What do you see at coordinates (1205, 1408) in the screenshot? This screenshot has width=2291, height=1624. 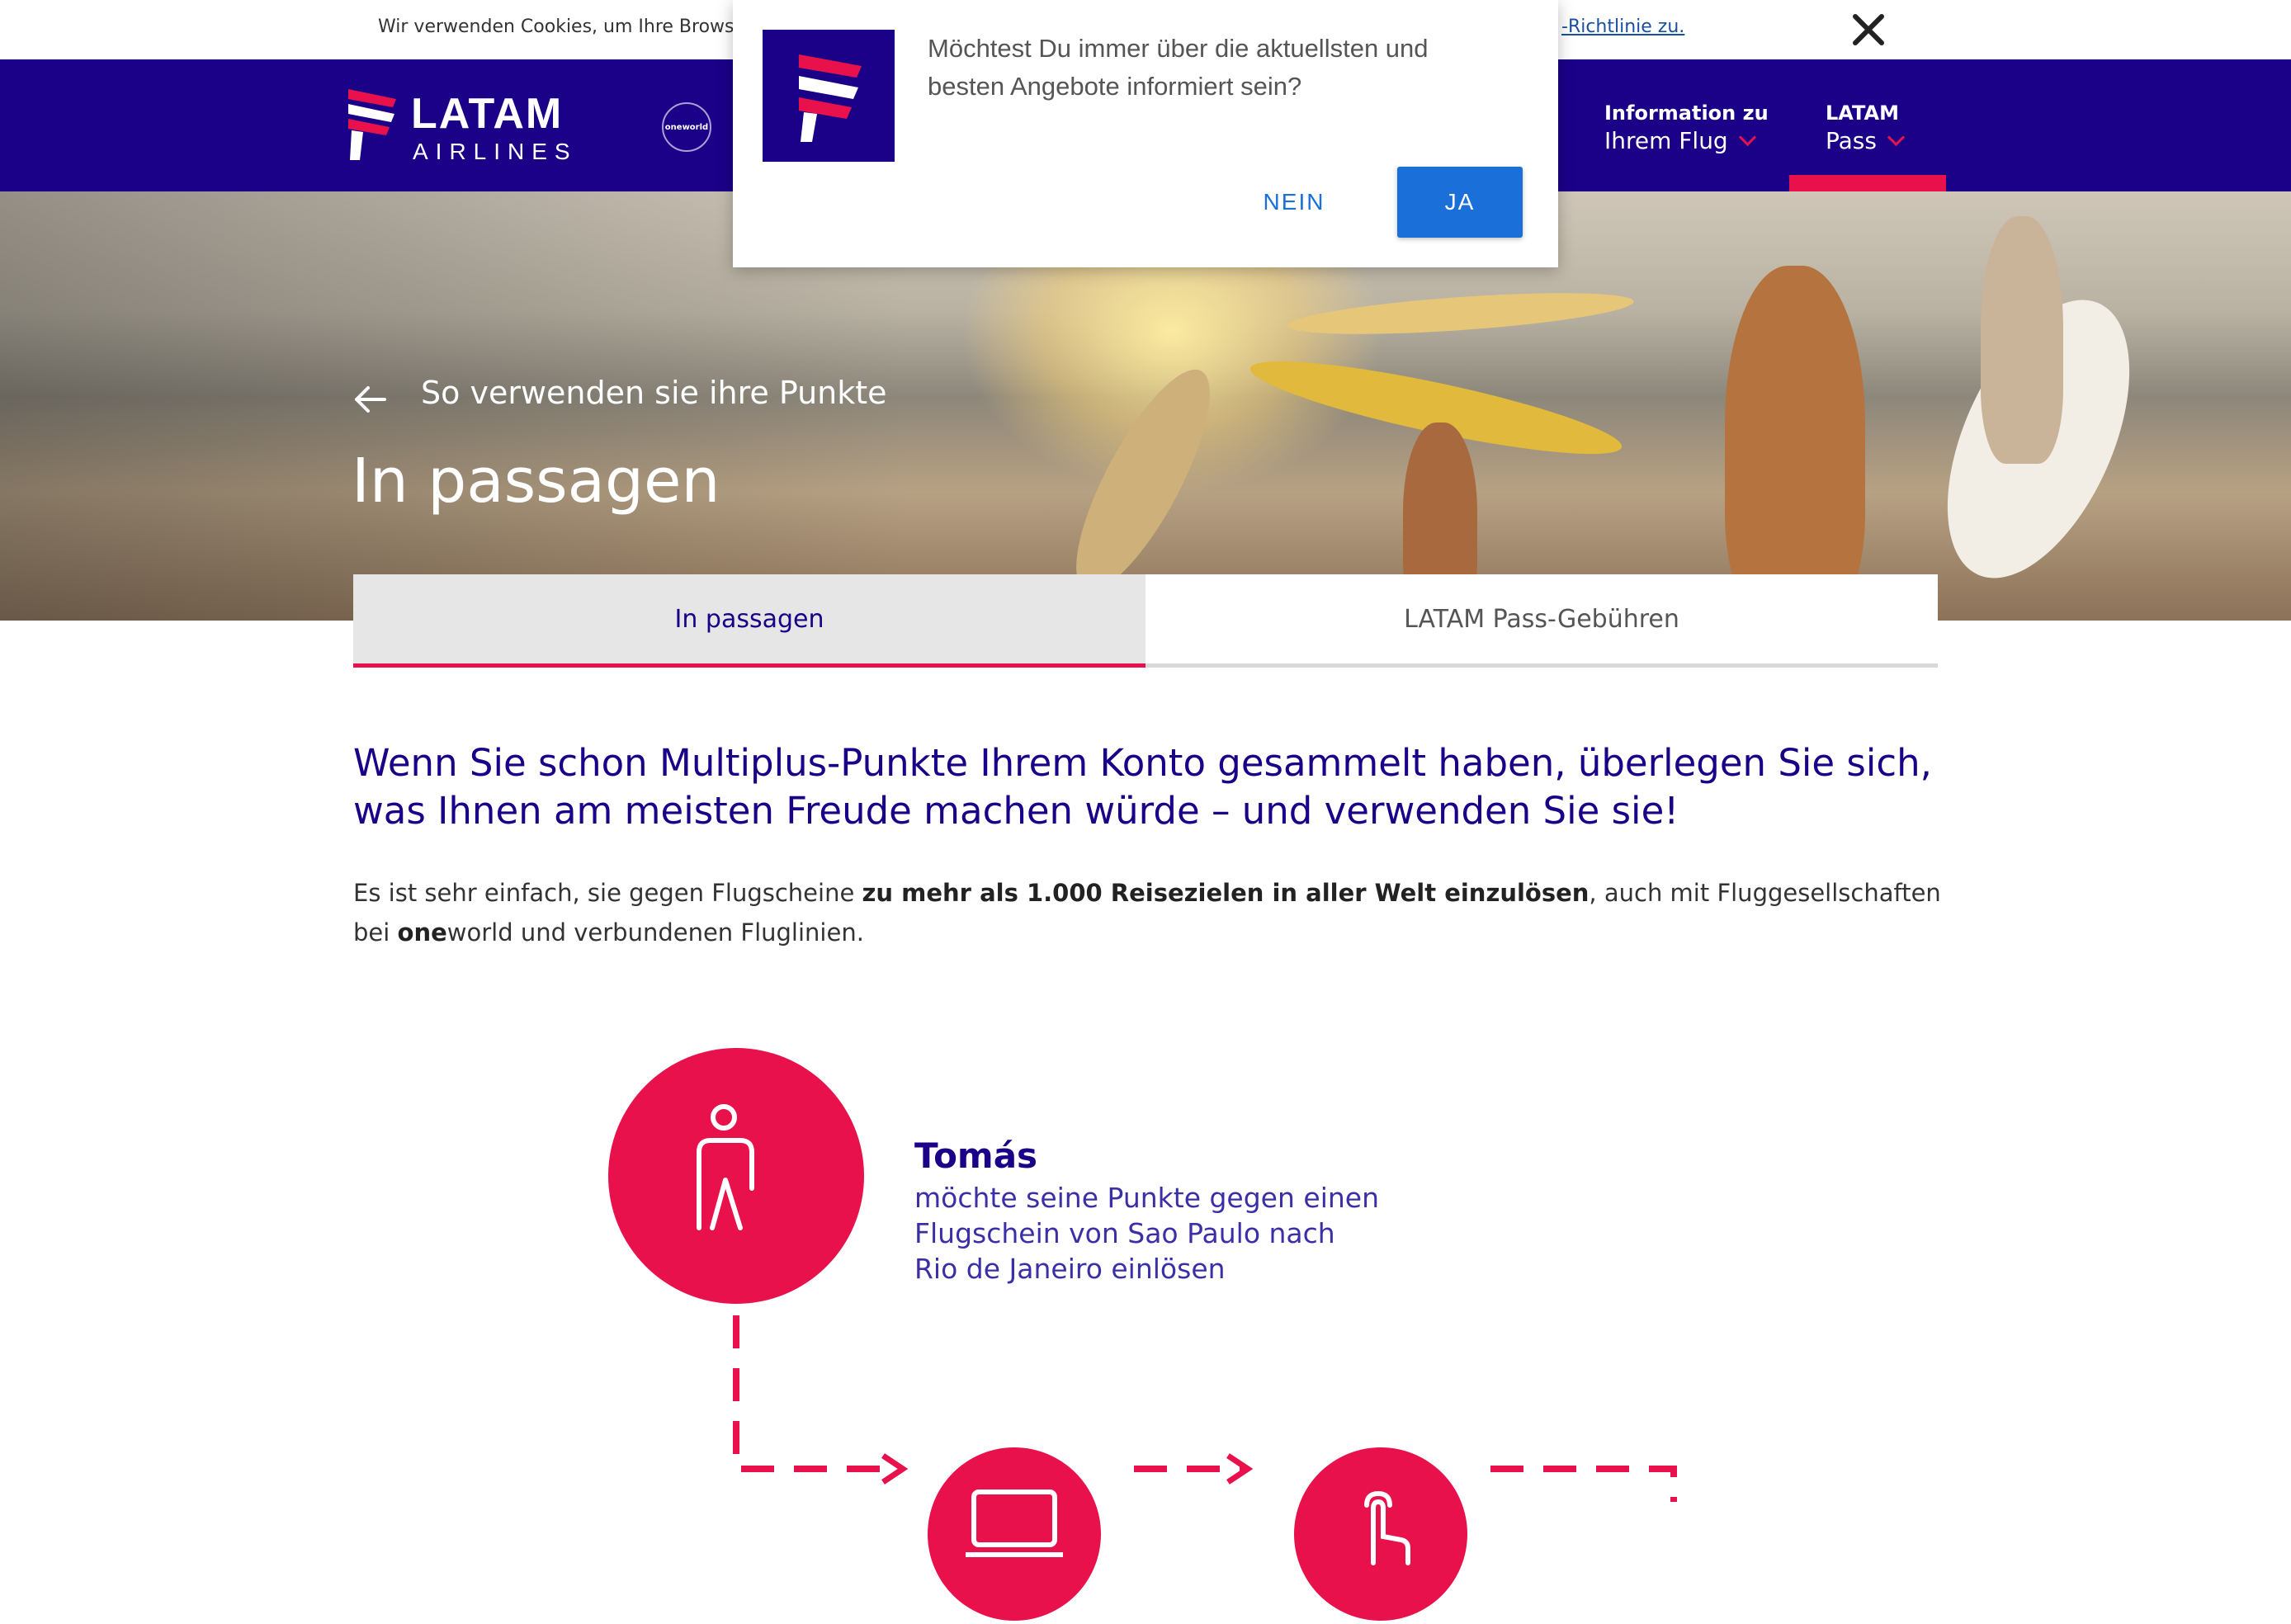 I see `flow-connector` at bounding box center [1205, 1408].